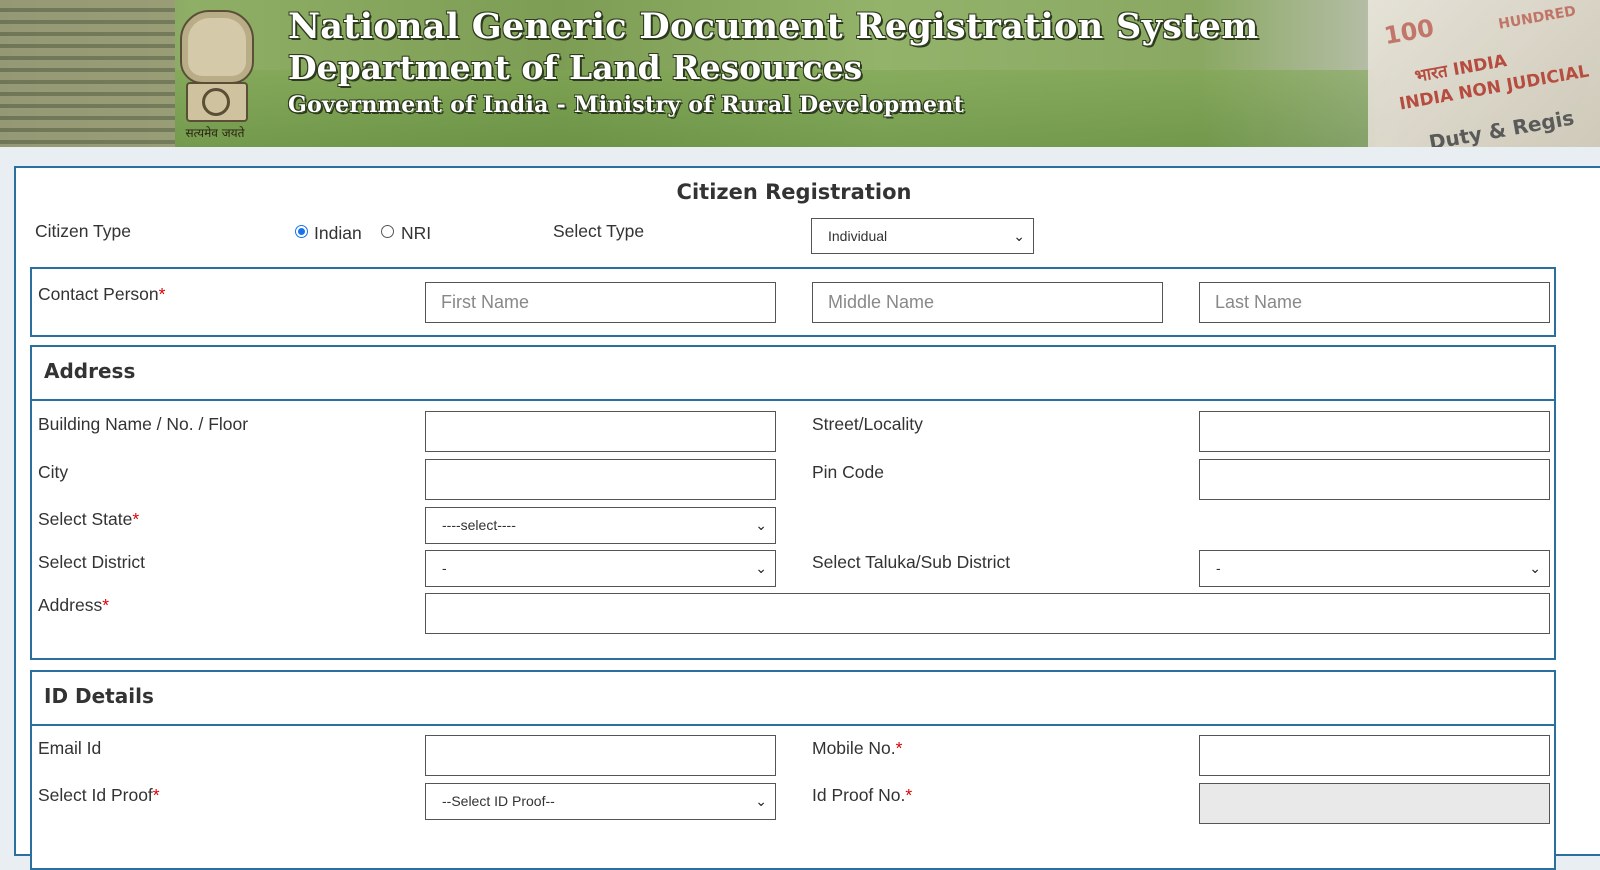 The width and height of the screenshot is (1600, 870). I want to click on district-dropdown: - ⌄, so click(600, 568).